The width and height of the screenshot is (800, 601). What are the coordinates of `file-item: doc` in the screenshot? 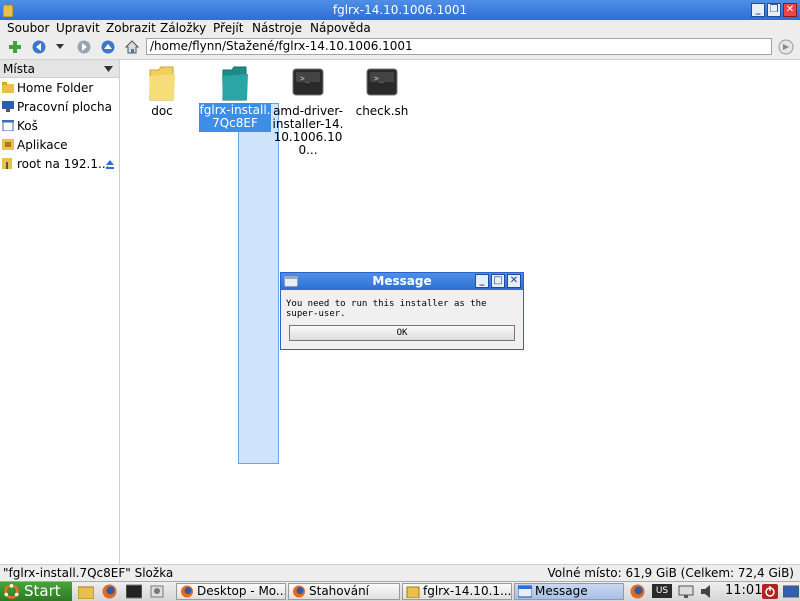 It's located at (162, 91).